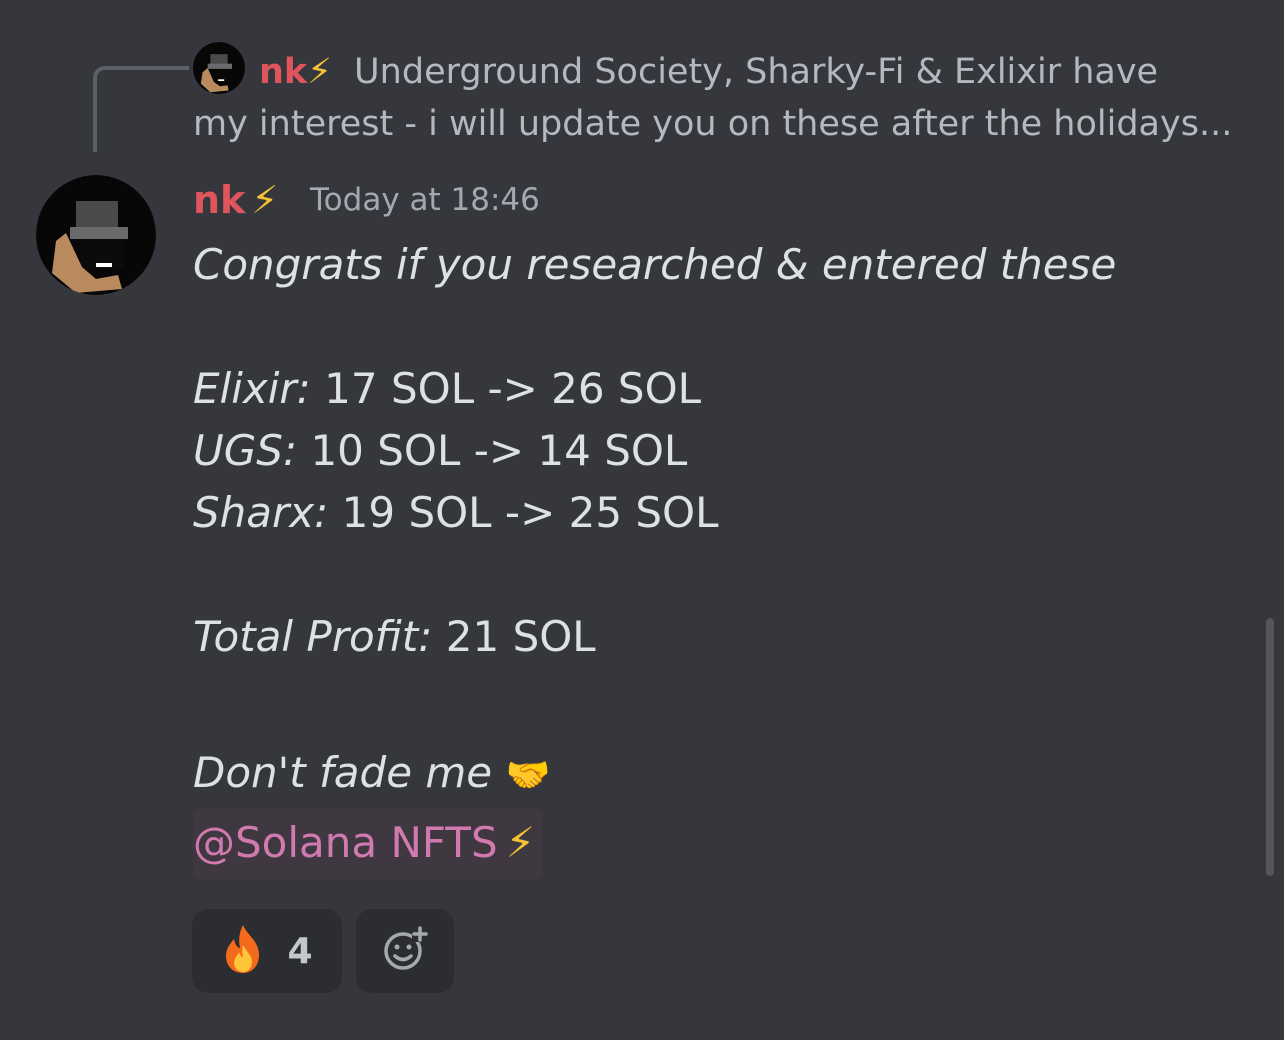 Image resolution: width=1284 pixels, height=1040 pixels. What do you see at coordinates (283, 72) in the screenshot?
I see `reply-author: nk` at bounding box center [283, 72].